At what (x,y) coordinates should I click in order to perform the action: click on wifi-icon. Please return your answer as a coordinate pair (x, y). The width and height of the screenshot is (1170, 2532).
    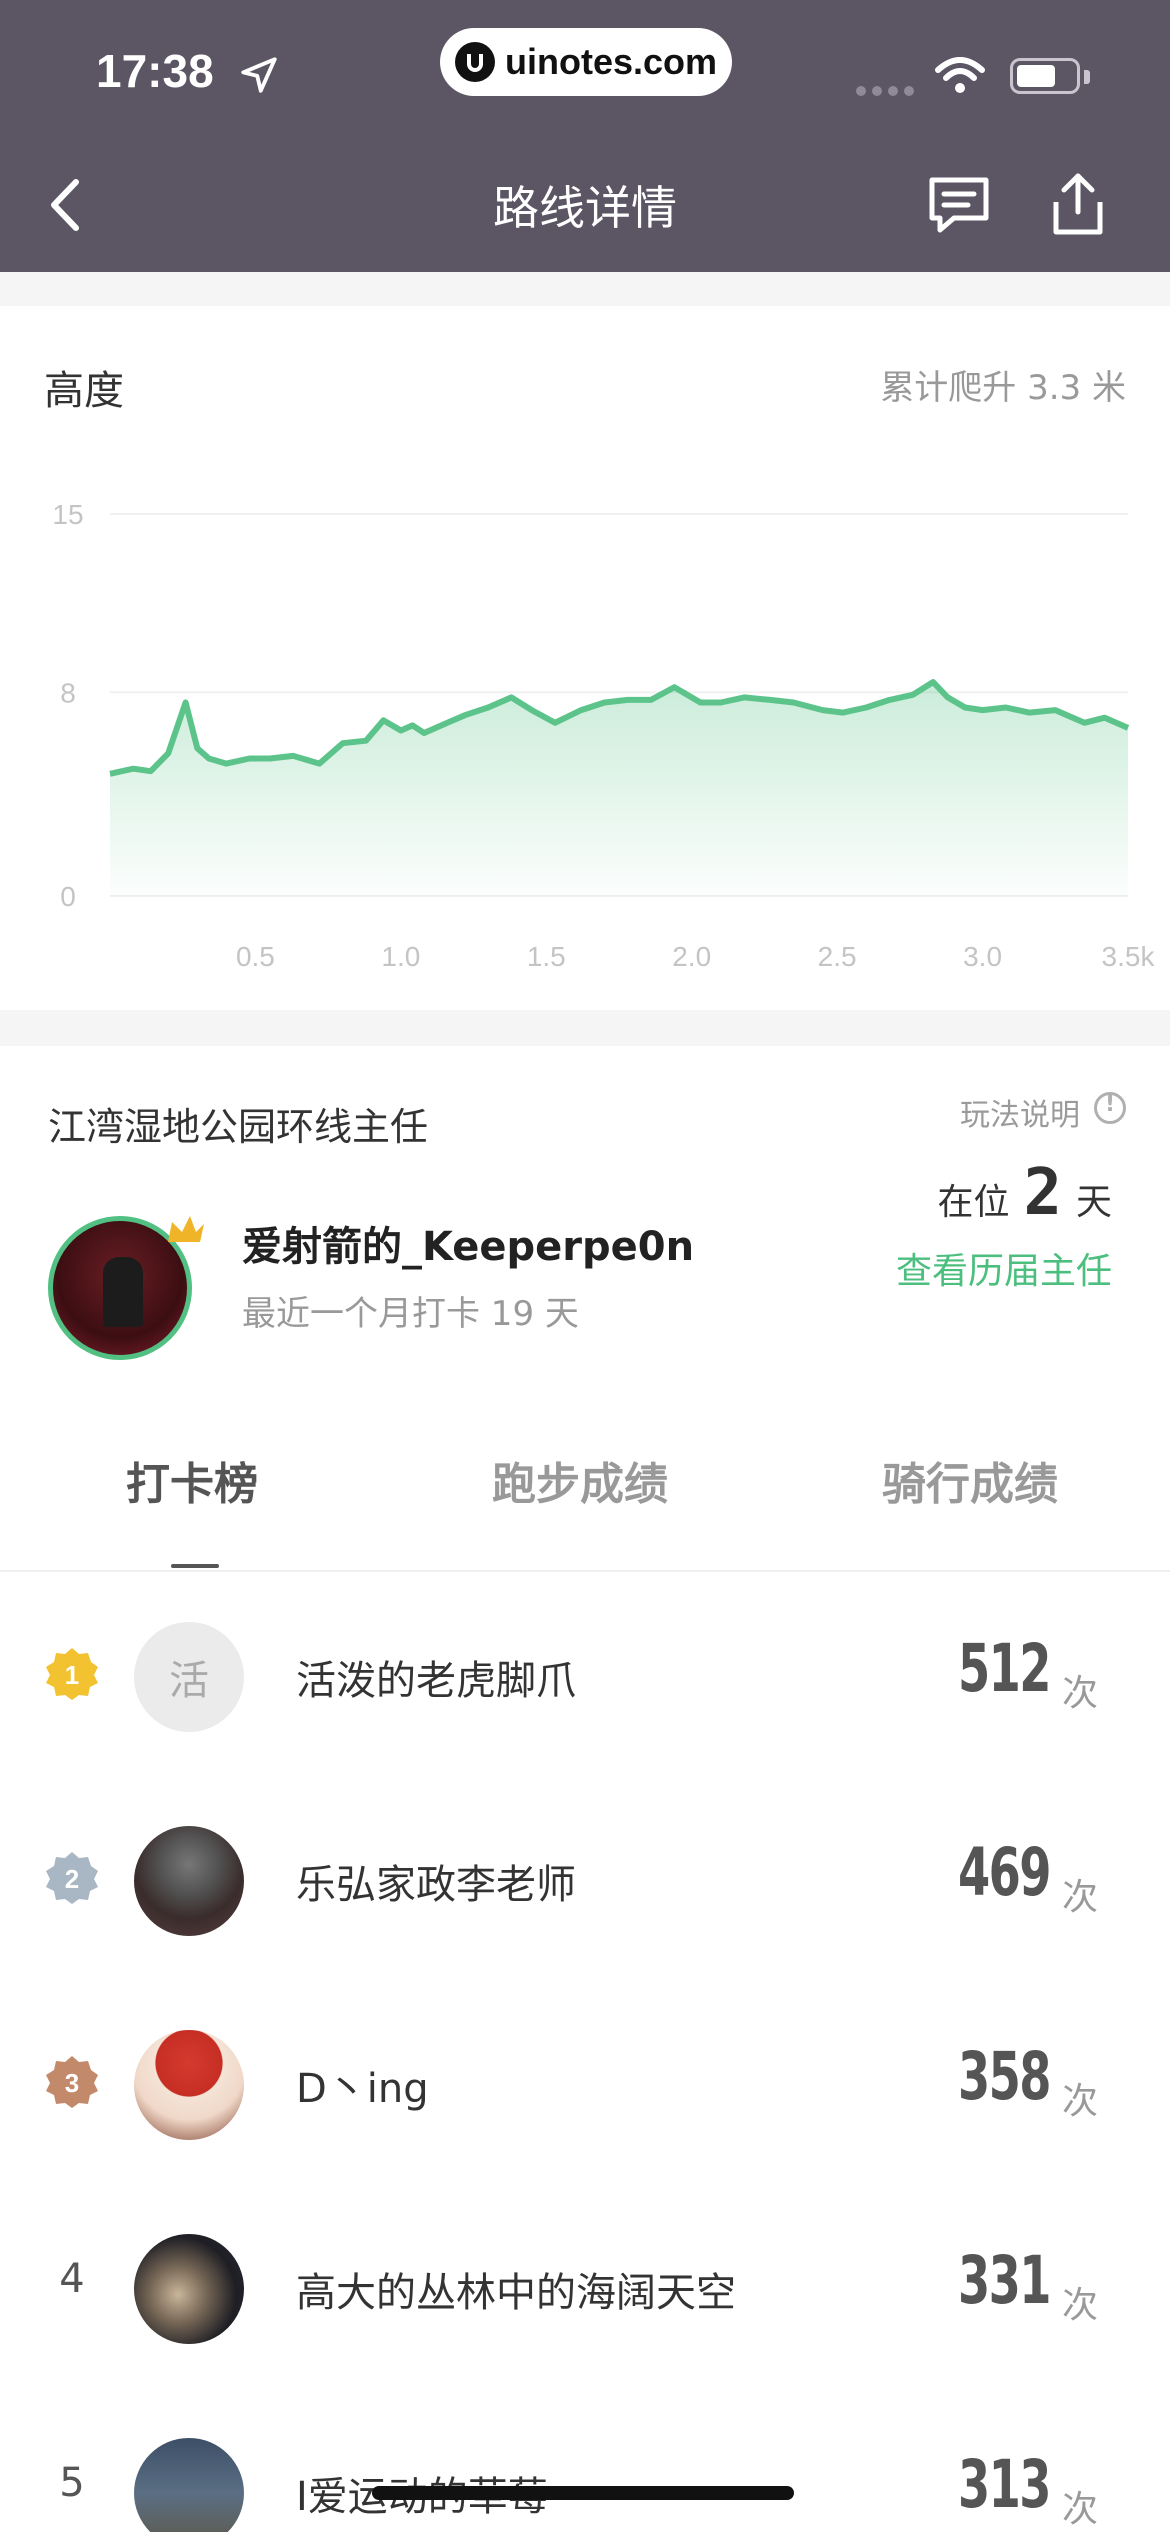
    Looking at the image, I should click on (960, 75).